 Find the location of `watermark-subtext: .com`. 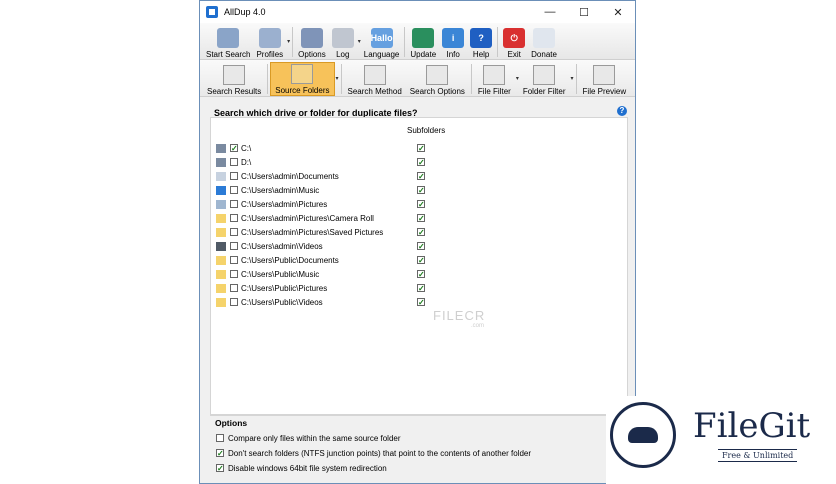

watermark-subtext: .com is located at coordinates (478, 326).